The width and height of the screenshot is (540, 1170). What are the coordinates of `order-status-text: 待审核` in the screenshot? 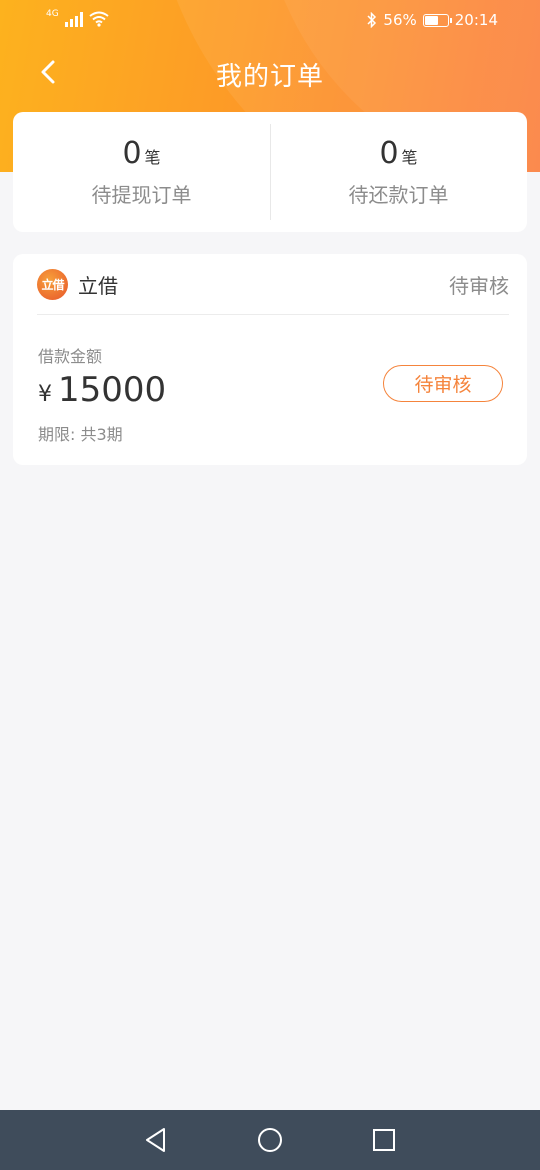 It's located at (479, 285).